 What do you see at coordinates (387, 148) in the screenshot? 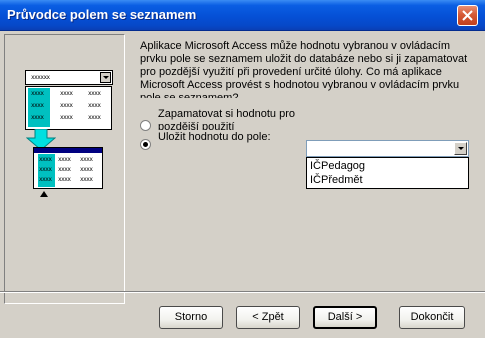
I see `field-select` at bounding box center [387, 148].